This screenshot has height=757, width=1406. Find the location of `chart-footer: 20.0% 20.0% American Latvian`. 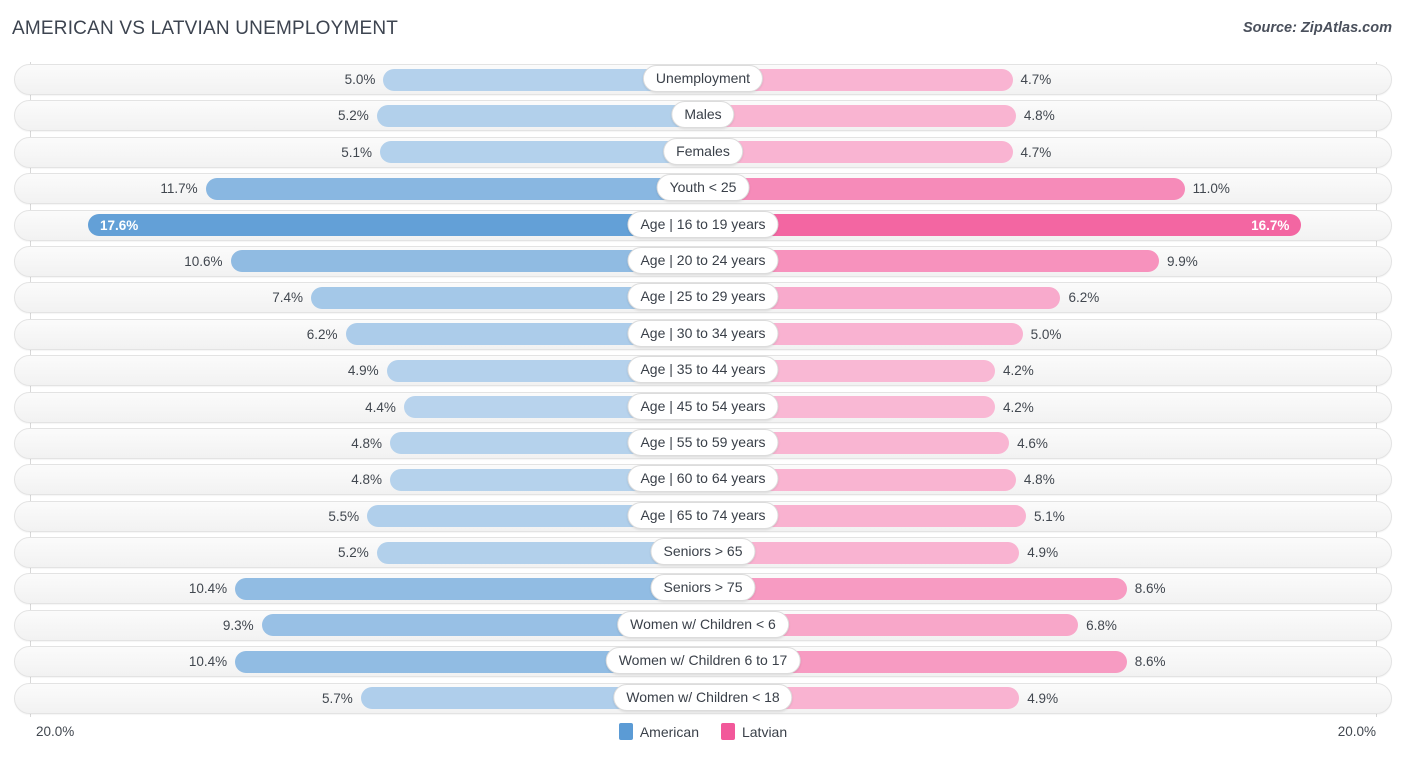

chart-footer: 20.0% 20.0% American Latvian is located at coordinates (703, 736).